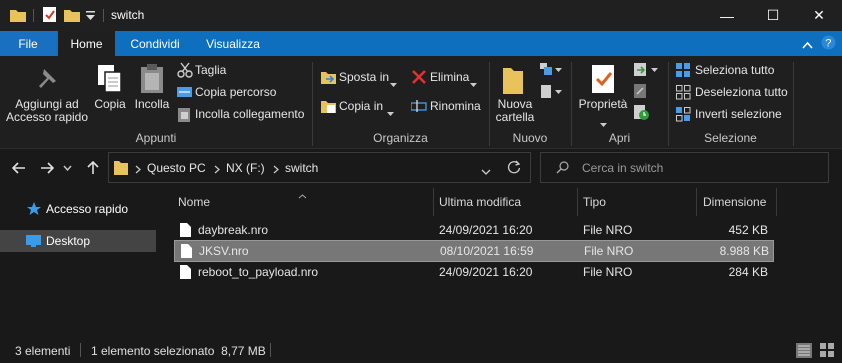 This screenshot has height=363, width=842. What do you see at coordinates (86, 43) in the screenshot?
I see `tab-home: Home` at bounding box center [86, 43].